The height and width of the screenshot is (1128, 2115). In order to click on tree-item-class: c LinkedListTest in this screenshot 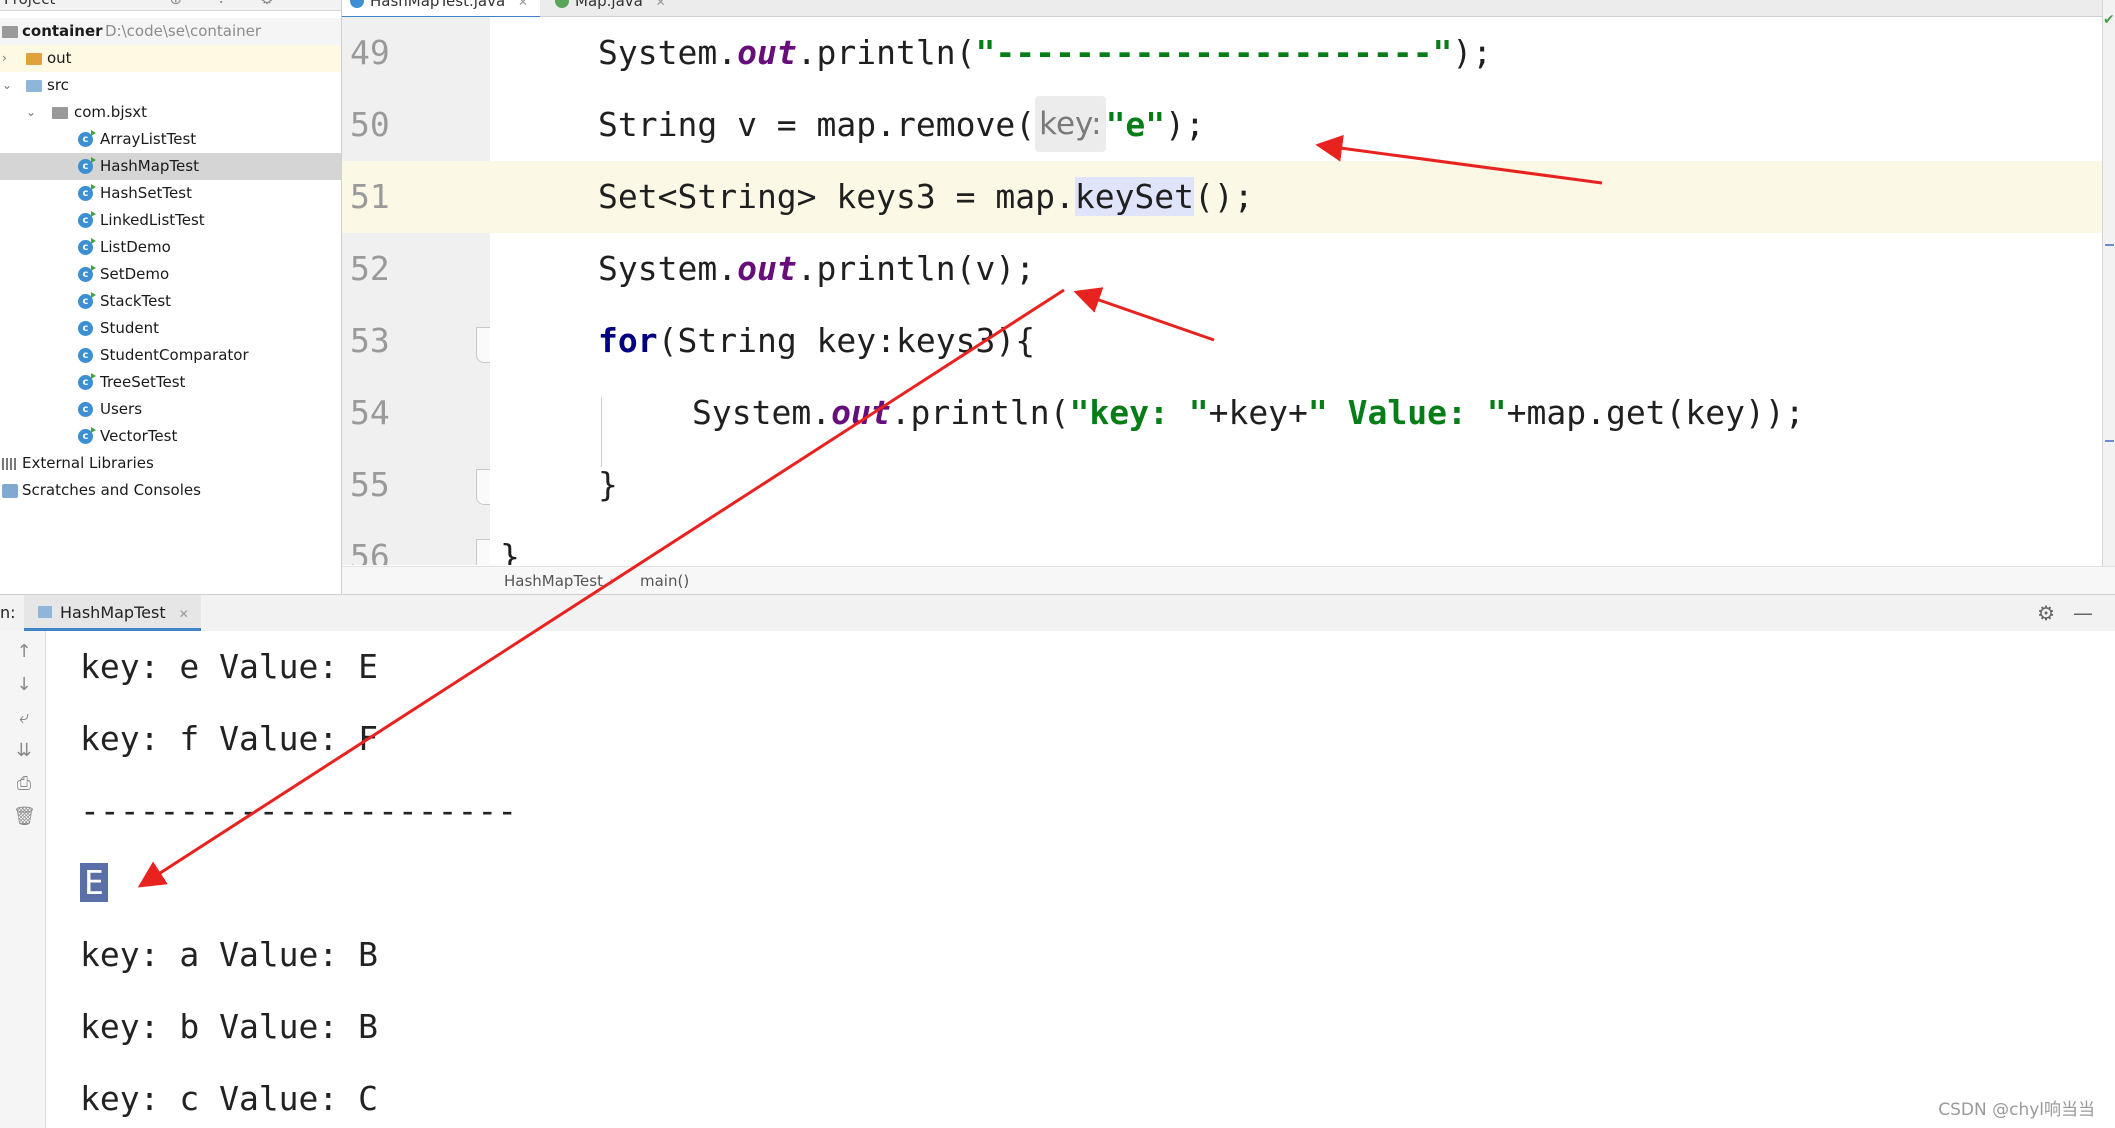, I will do `click(170, 220)`.